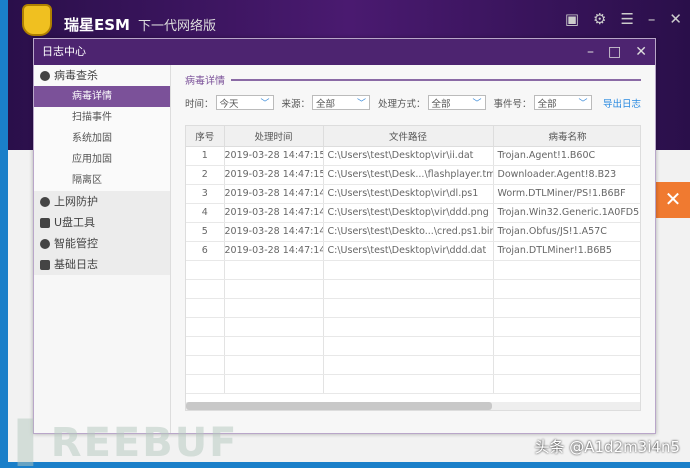 This screenshot has width=690, height=468. Describe the element at coordinates (622, 103) in the screenshot. I see `export-log-link: 导出日志` at that location.